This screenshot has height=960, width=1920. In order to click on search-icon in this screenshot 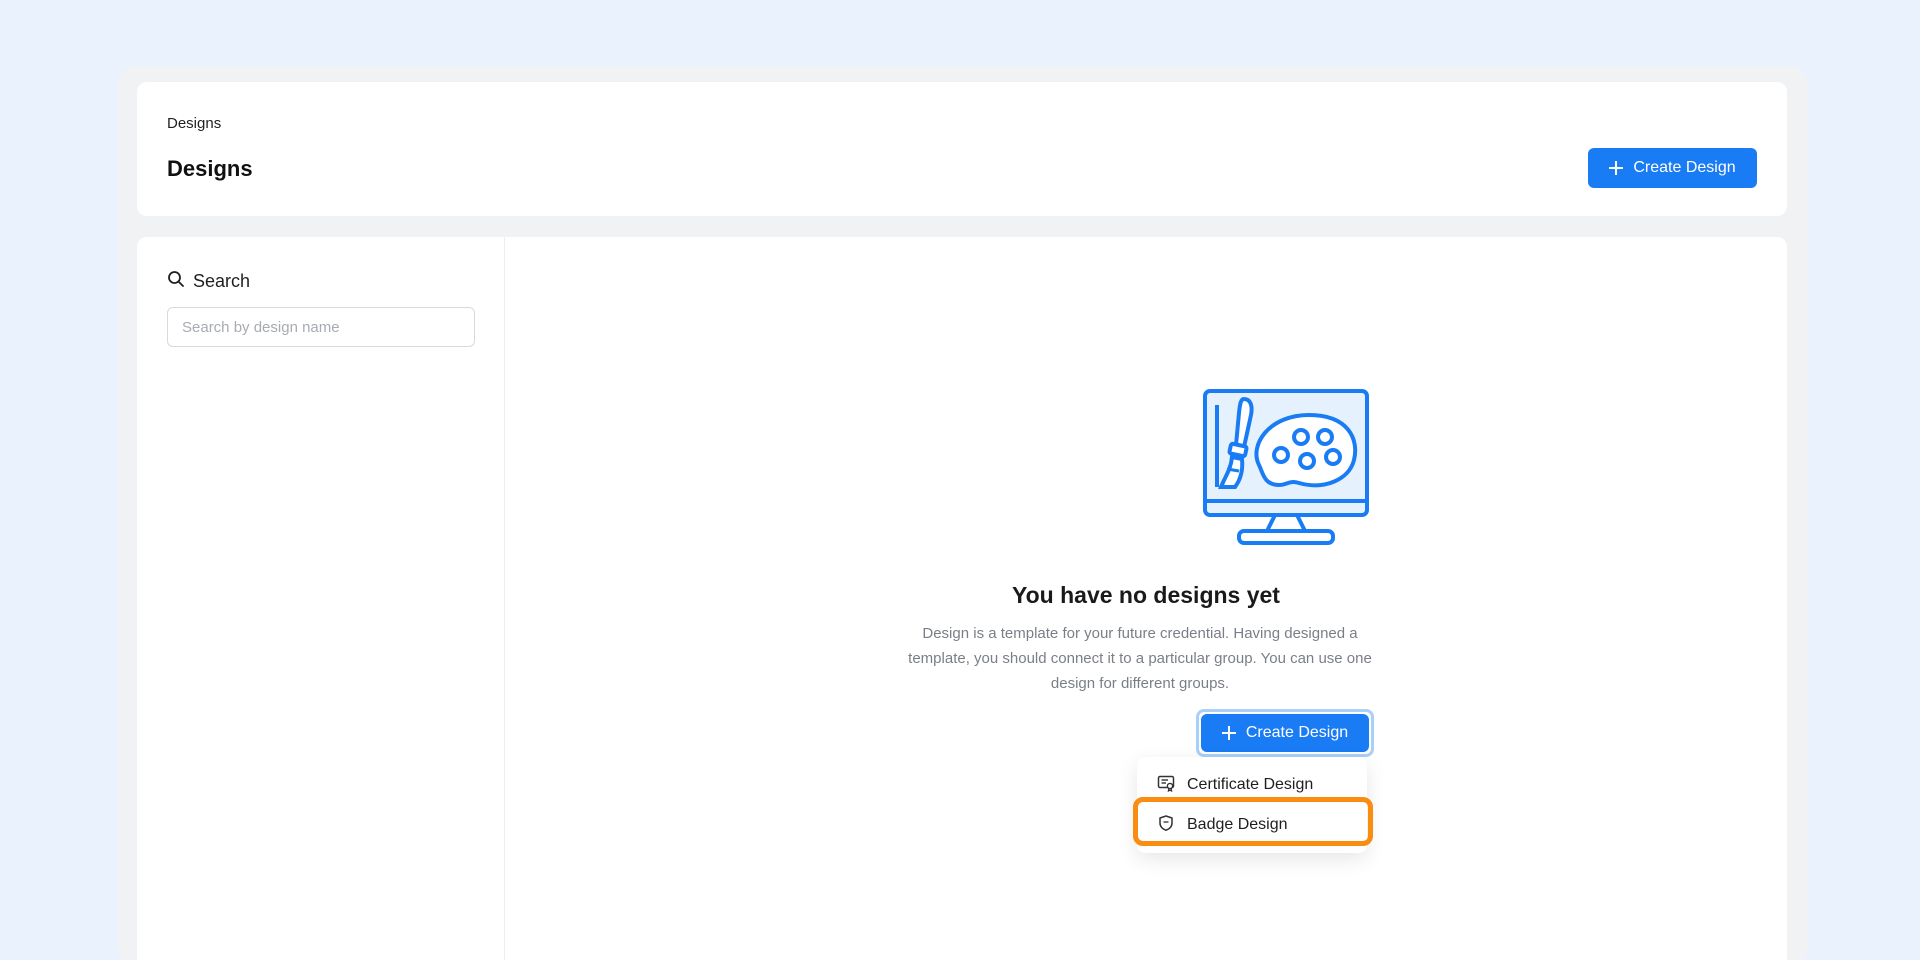, I will do `click(176, 281)`.